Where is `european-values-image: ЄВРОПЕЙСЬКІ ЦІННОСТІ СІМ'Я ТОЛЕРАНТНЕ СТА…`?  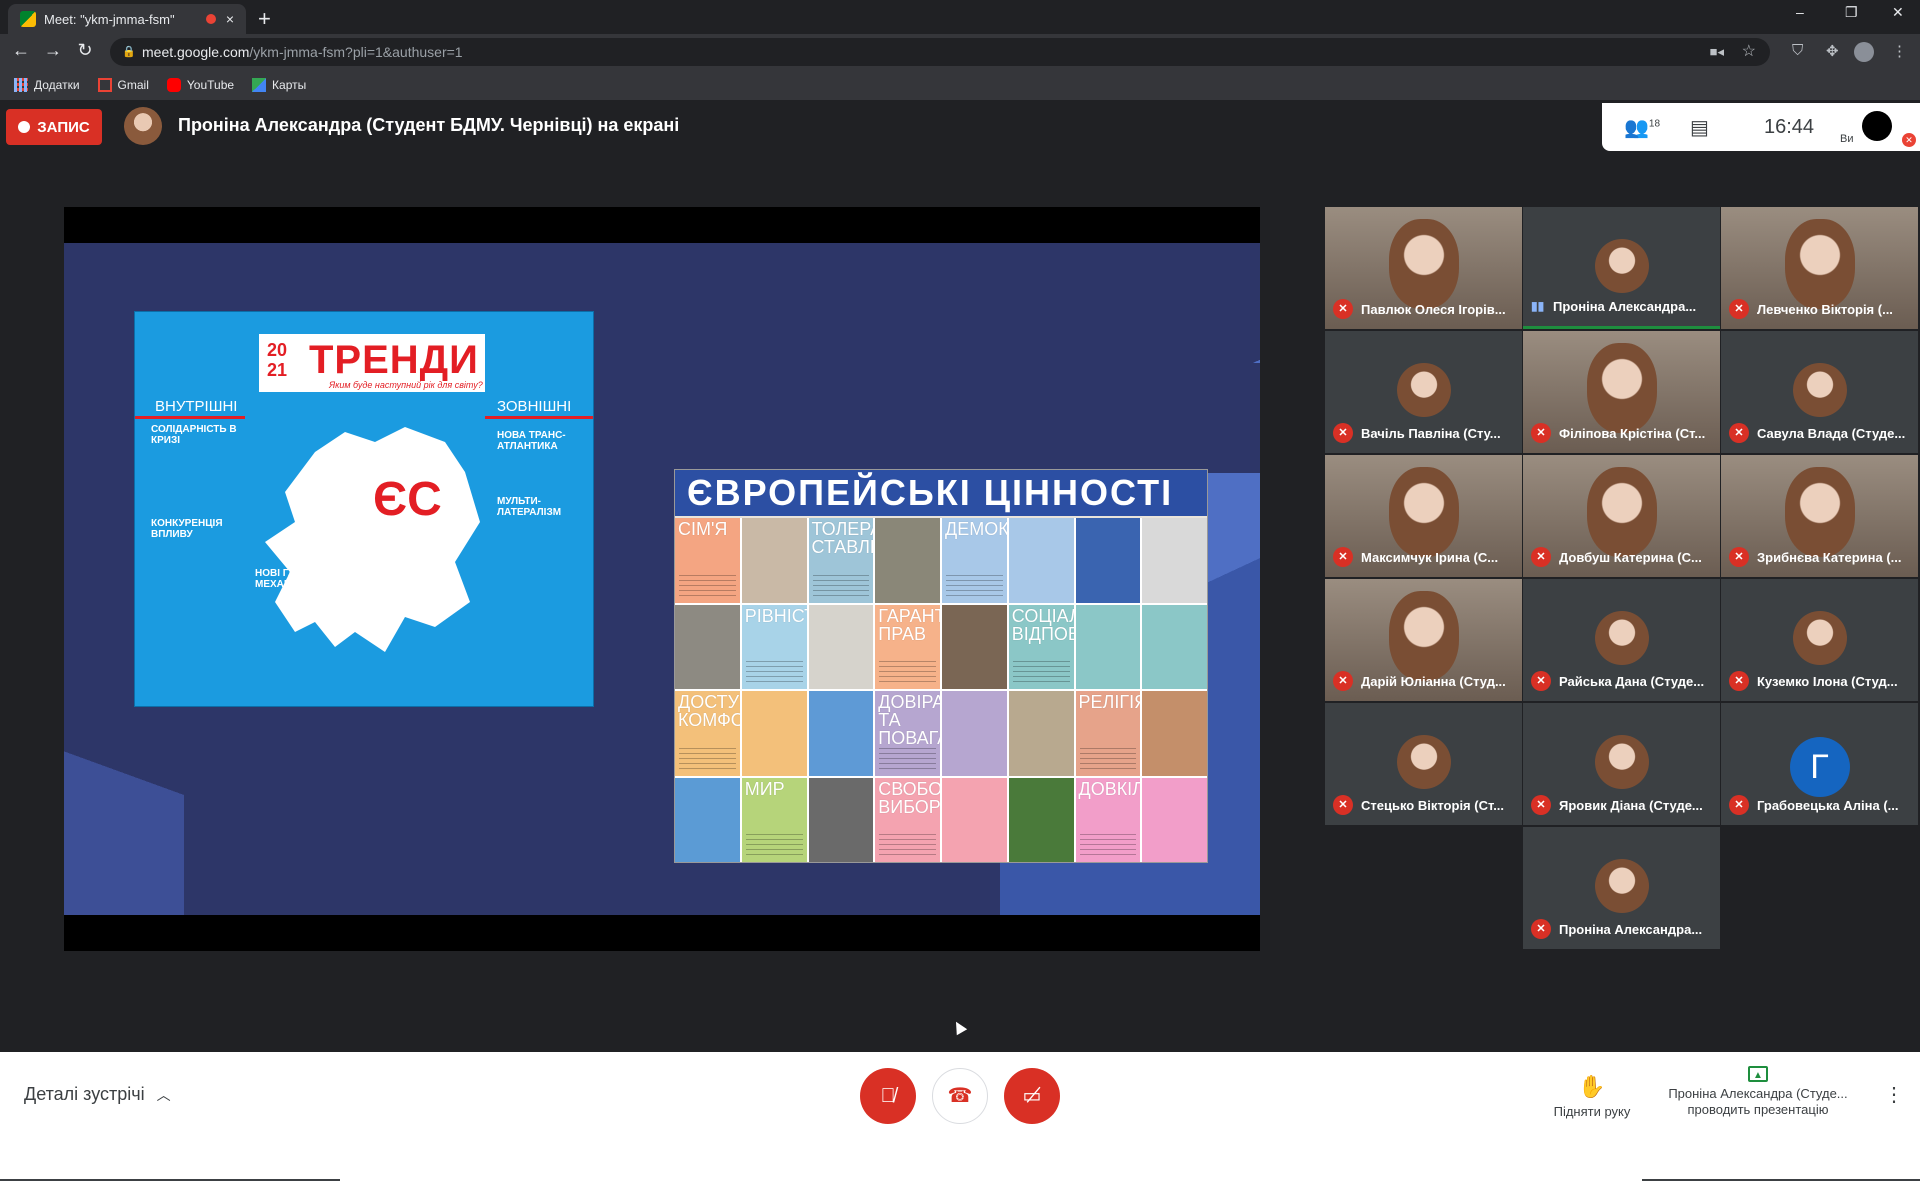 european-values-image: ЄВРОПЕЙСЬКІ ЦІННОСТІ СІМ'Я ТОЛЕРАНТНЕ СТА… is located at coordinates (941, 666).